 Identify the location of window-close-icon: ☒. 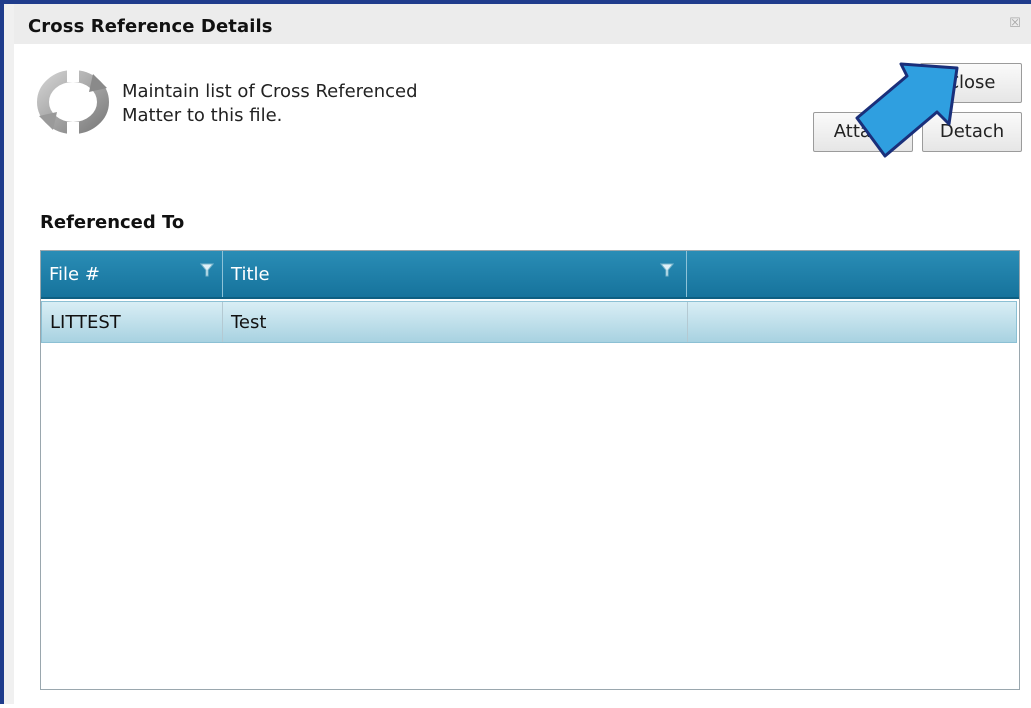
(1015, 24).